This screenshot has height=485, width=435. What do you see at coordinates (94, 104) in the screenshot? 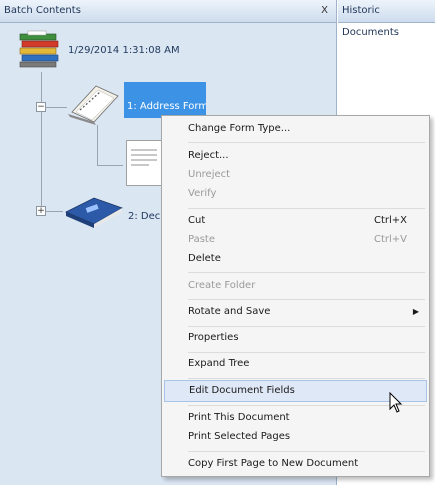
I see `binder-icon` at bounding box center [94, 104].